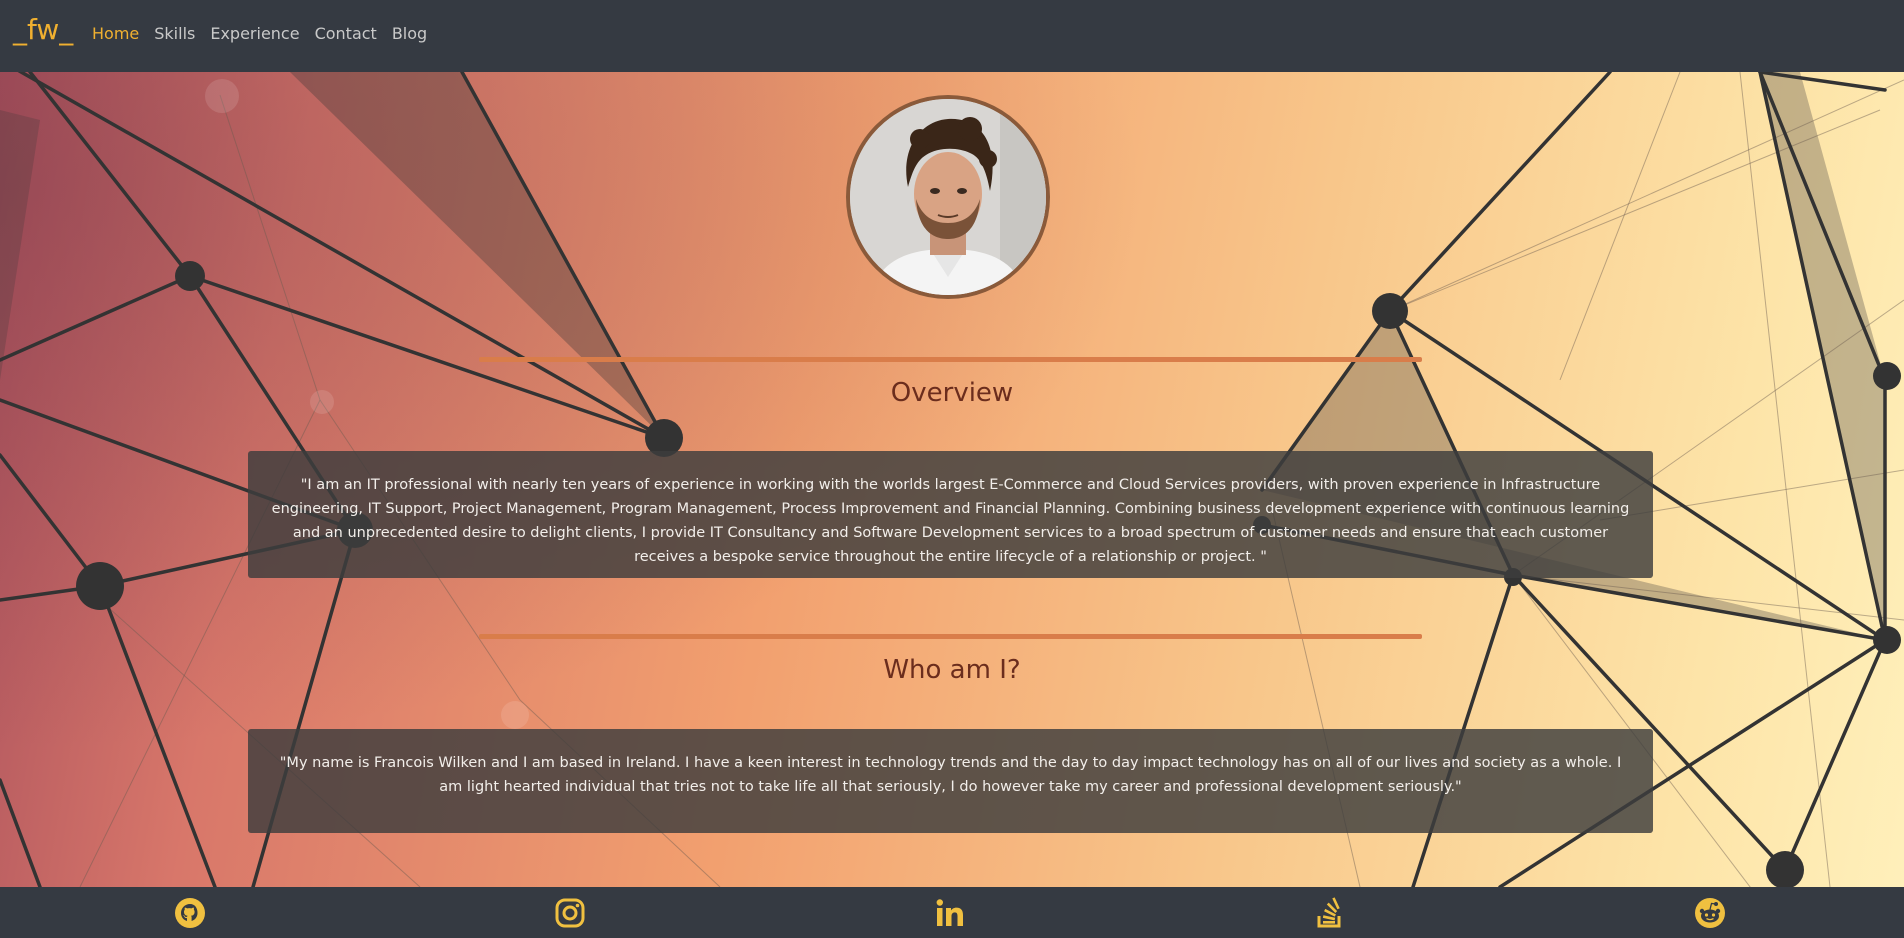  I want to click on github-icon, so click(190, 913).